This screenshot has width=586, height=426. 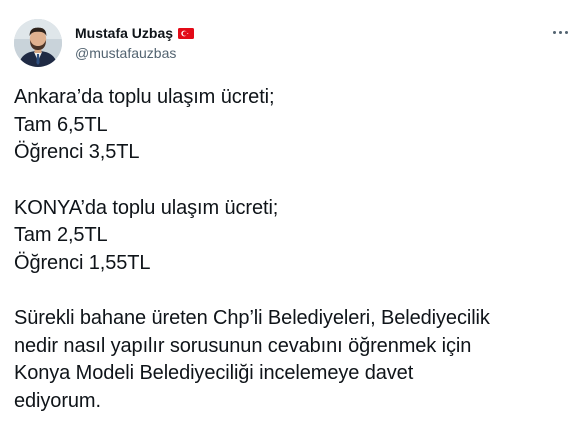 What do you see at coordinates (61, 124) in the screenshot?
I see `tweet-line: Tam 6,5TL` at bounding box center [61, 124].